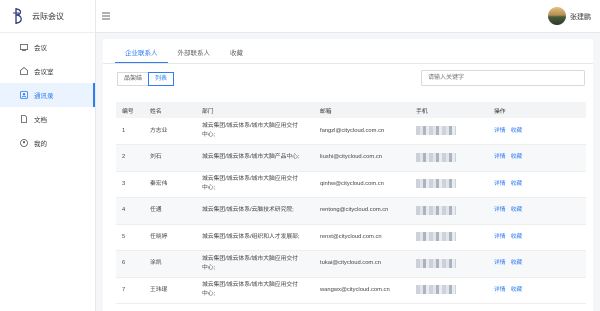 This screenshot has width=600, height=311. I want to click on cell-email: rentong@citycloud.com.cn, so click(354, 210).